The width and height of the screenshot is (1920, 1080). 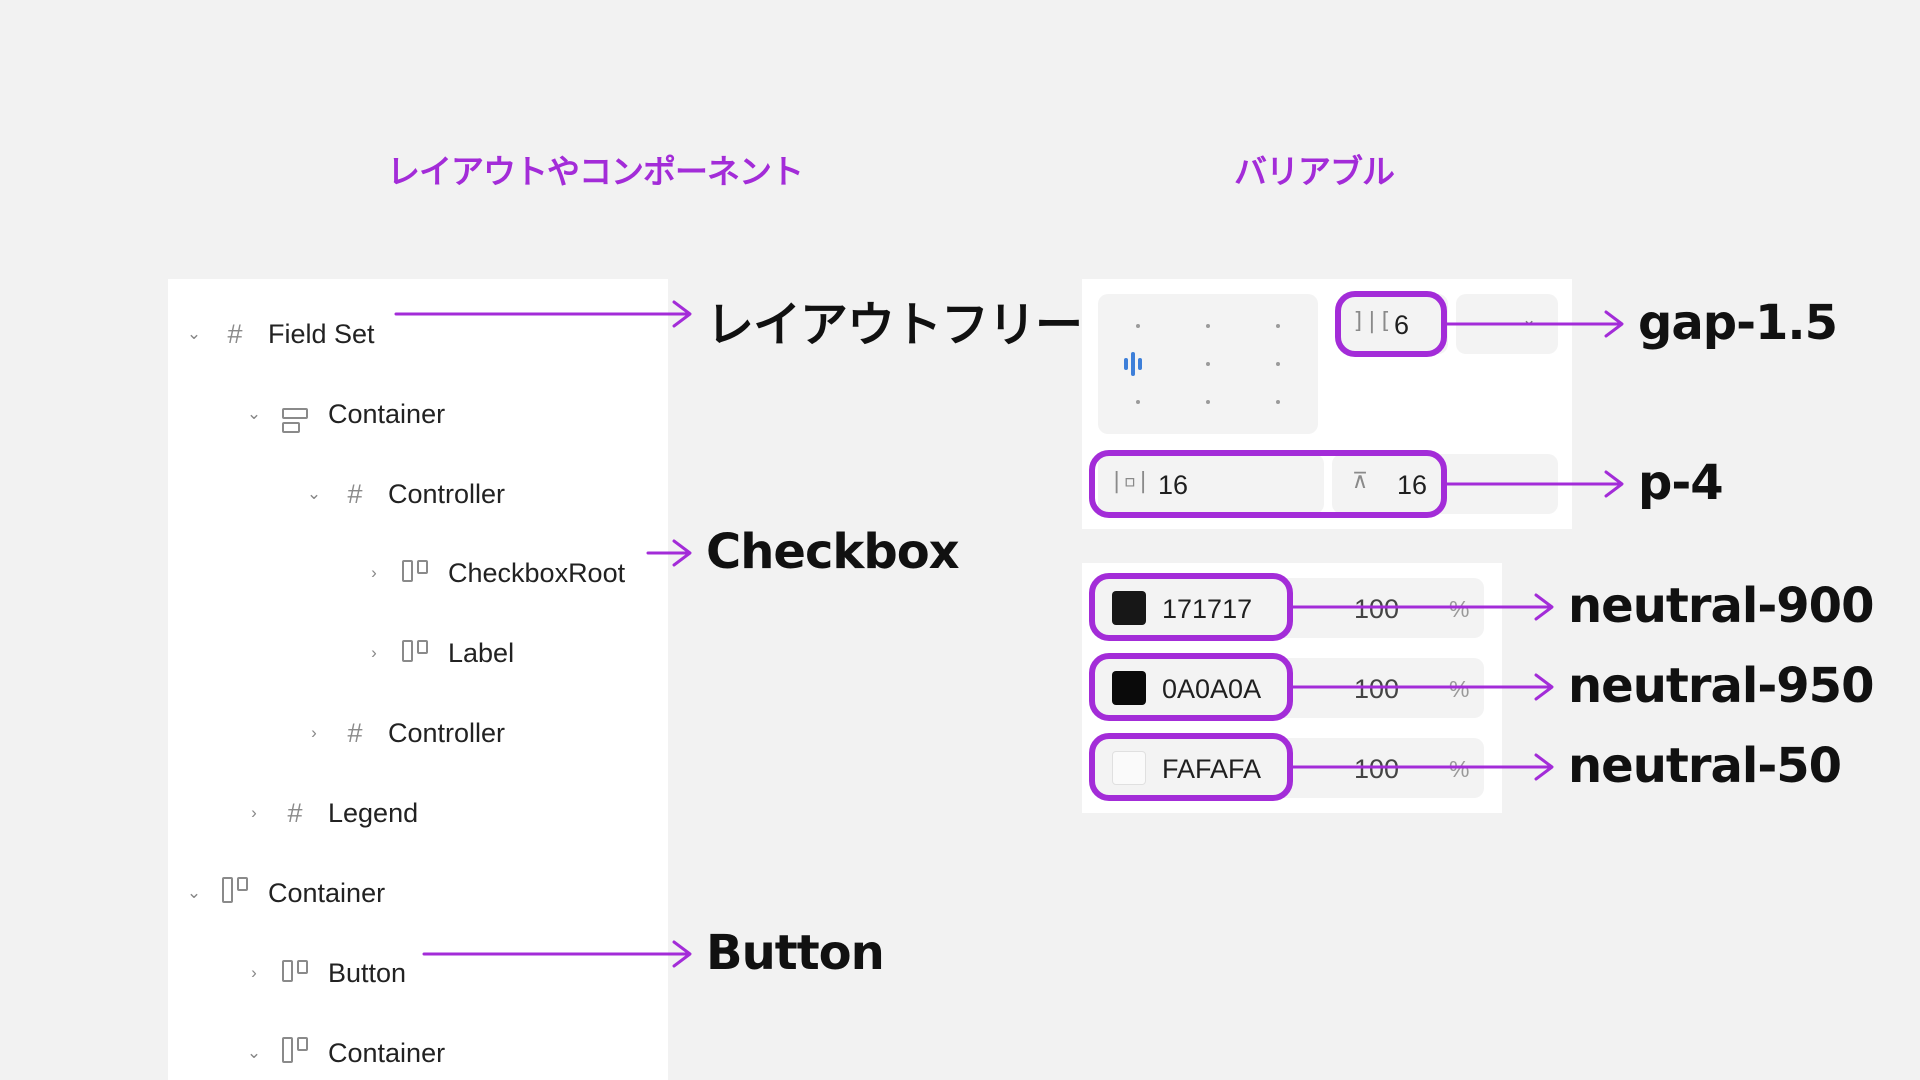 What do you see at coordinates (1721, 606) in the screenshot?
I see `label-neutral-900: neutral-900` at bounding box center [1721, 606].